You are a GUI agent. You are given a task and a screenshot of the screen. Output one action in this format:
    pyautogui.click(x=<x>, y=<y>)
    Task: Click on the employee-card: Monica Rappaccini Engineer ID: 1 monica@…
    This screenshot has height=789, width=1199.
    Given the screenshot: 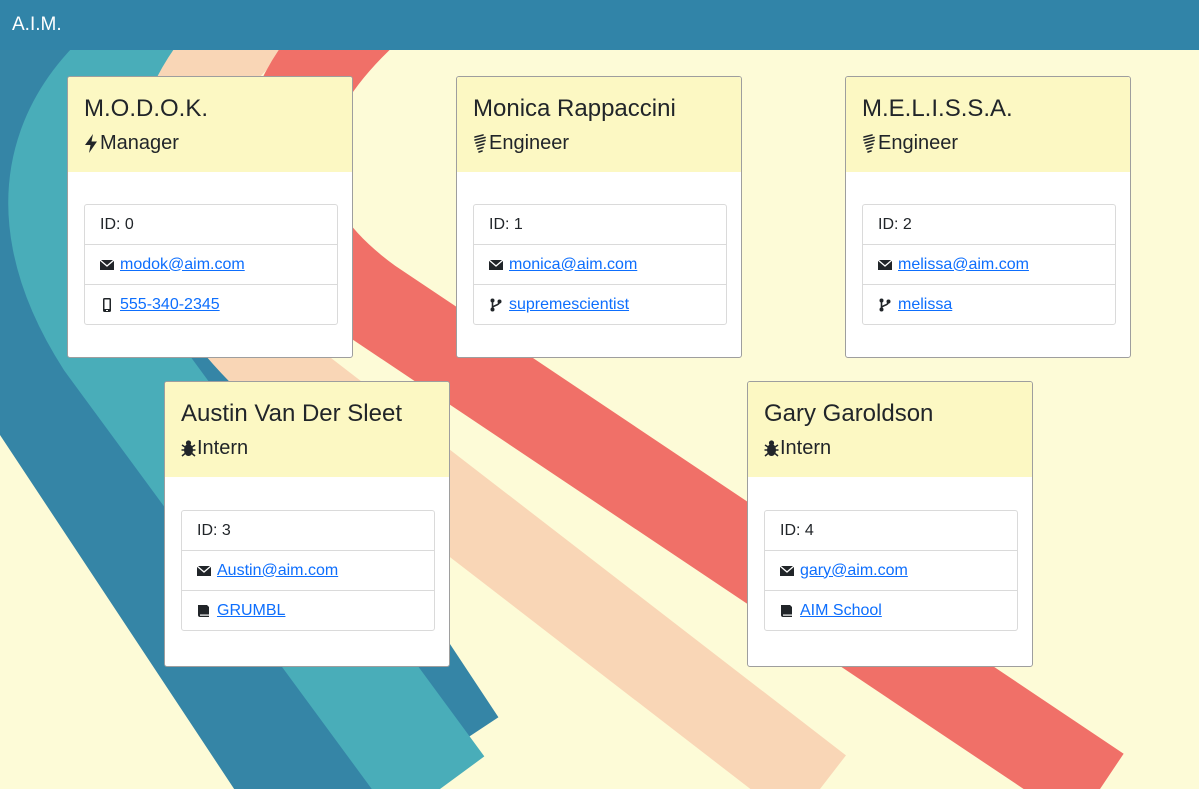 What is the action you would take?
    pyautogui.click(x=599, y=217)
    